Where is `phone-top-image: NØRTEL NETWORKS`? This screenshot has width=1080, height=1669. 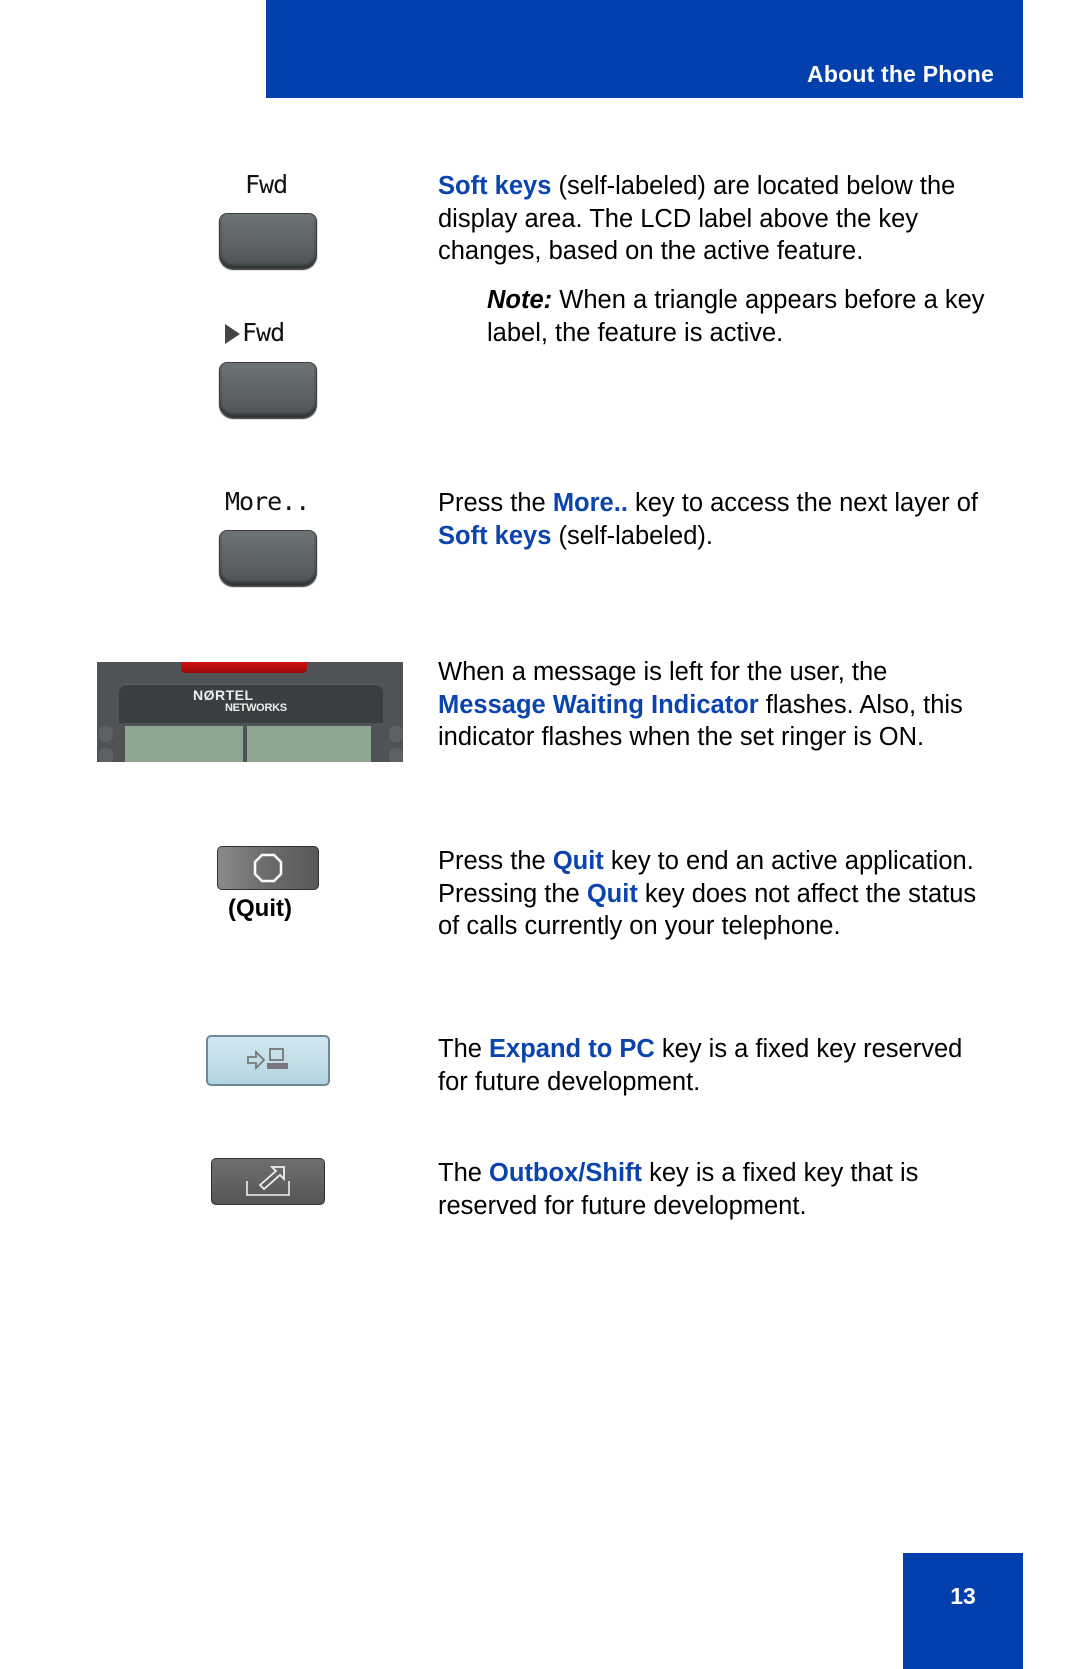
phone-top-image: NØRTEL NETWORKS is located at coordinates (250, 712).